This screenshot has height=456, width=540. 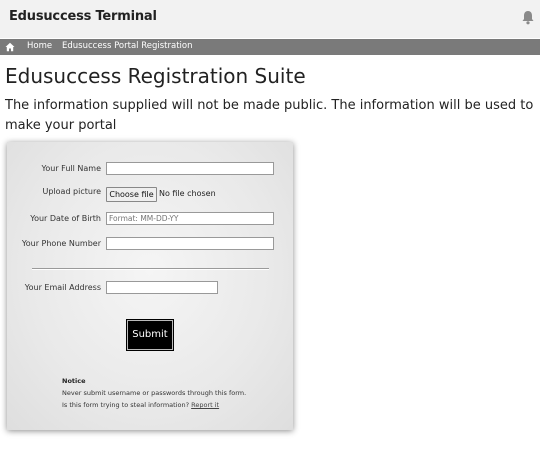 I want to click on notice-title: Notice, so click(x=74, y=381).